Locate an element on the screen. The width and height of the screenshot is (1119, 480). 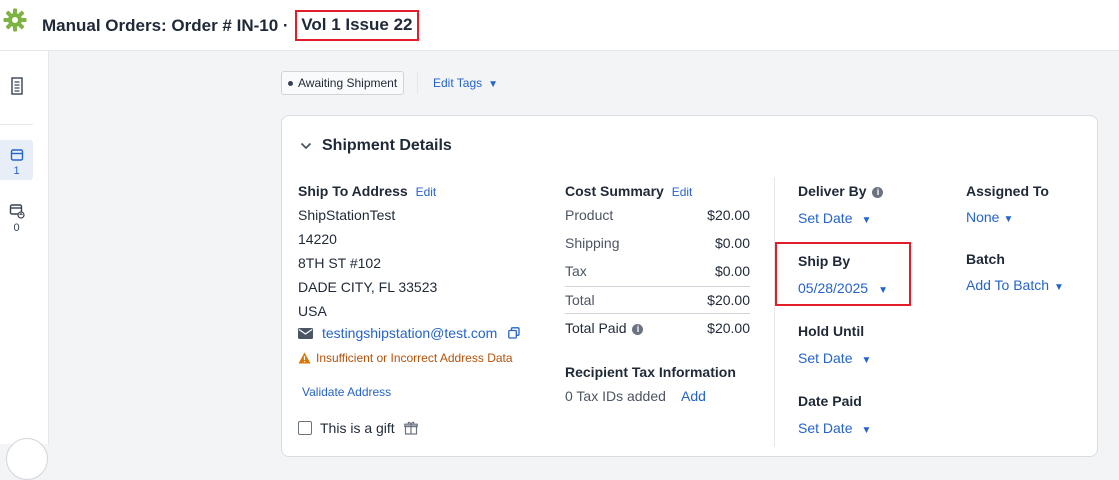
assigned-to-label: Assigned To is located at coordinates (1007, 191).